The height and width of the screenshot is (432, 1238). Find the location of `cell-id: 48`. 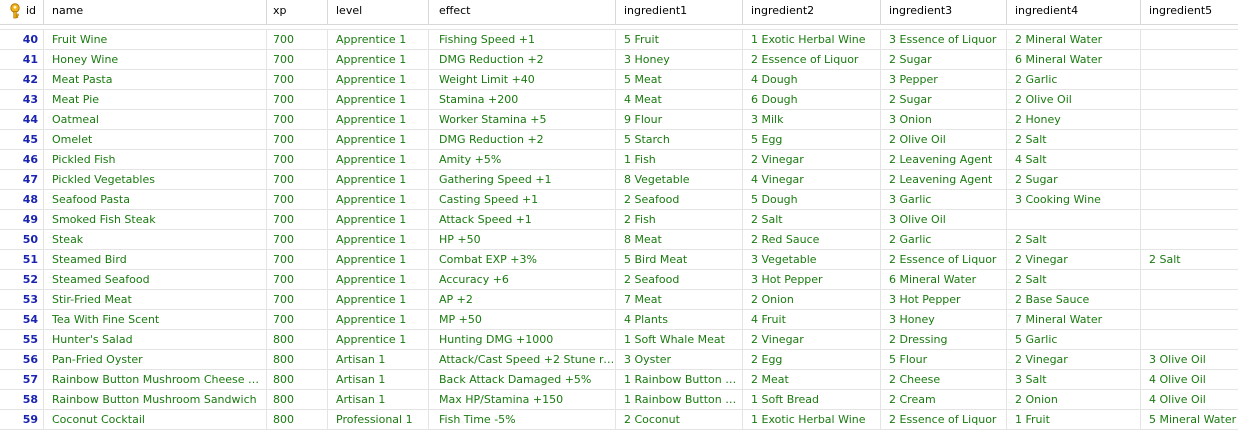

cell-id: 48 is located at coordinates (22, 200).